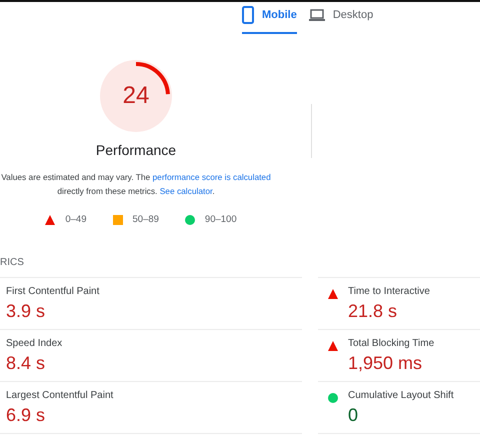  What do you see at coordinates (136, 96) in the screenshot?
I see `score-value: 24` at bounding box center [136, 96].